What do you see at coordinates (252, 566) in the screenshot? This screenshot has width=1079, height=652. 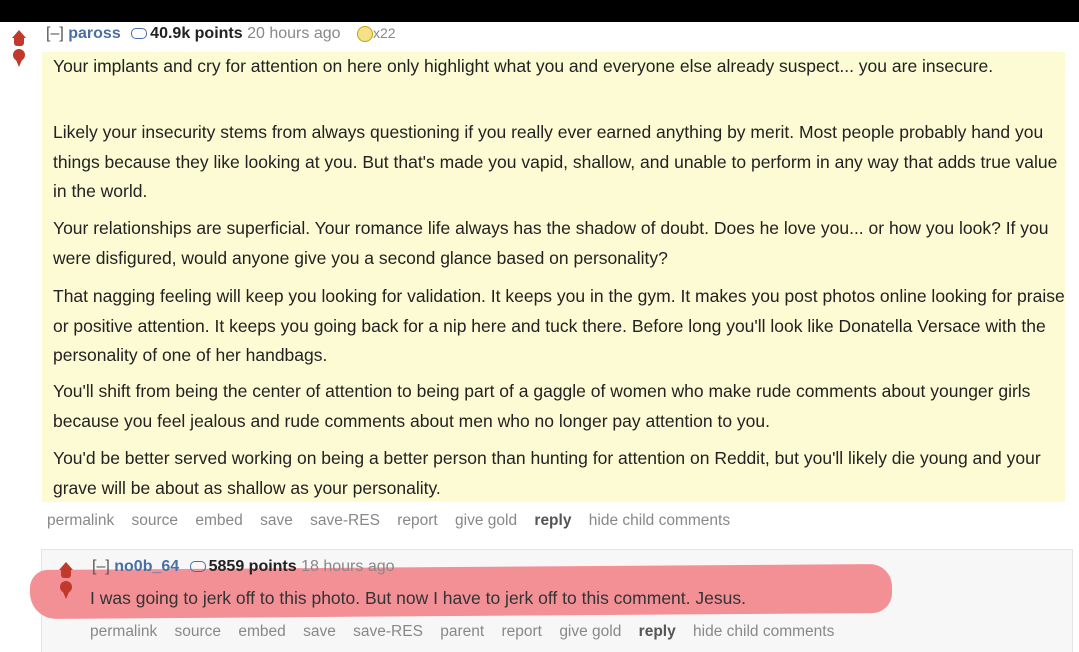 I see `score: 5859 points` at bounding box center [252, 566].